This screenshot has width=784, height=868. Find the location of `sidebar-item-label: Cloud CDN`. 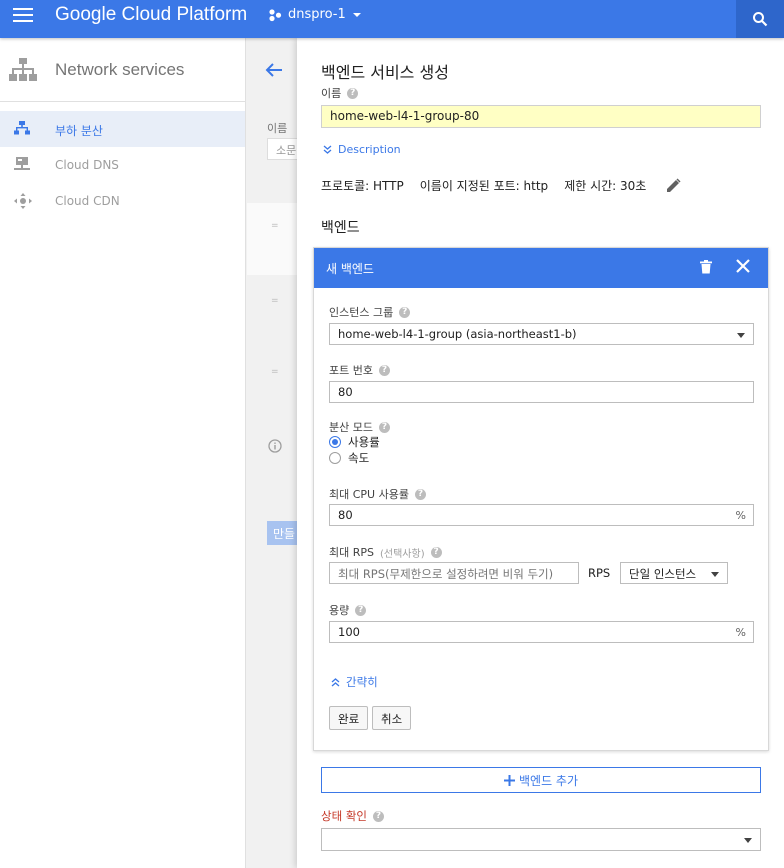

sidebar-item-label: Cloud CDN is located at coordinates (87, 201).